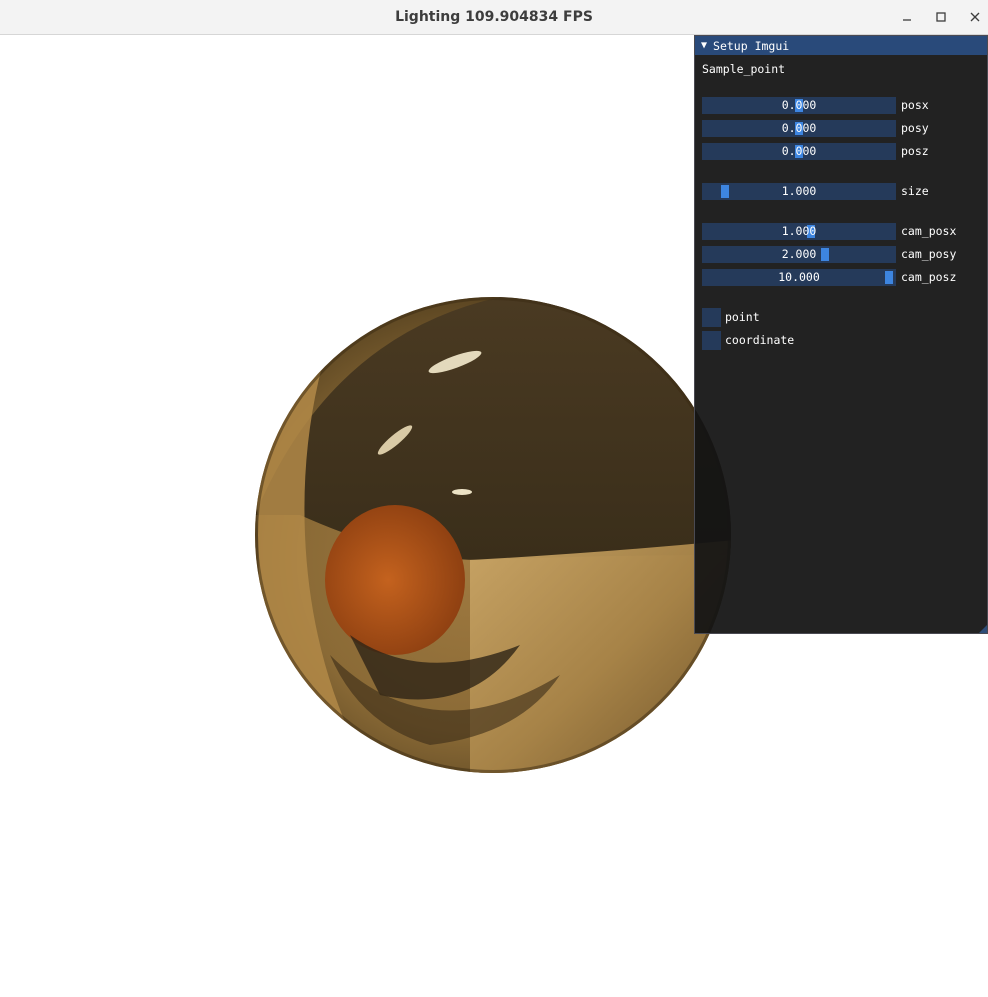 The height and width of the screenshot is (997, 988). I want to click on close-button, so click(975, 17).